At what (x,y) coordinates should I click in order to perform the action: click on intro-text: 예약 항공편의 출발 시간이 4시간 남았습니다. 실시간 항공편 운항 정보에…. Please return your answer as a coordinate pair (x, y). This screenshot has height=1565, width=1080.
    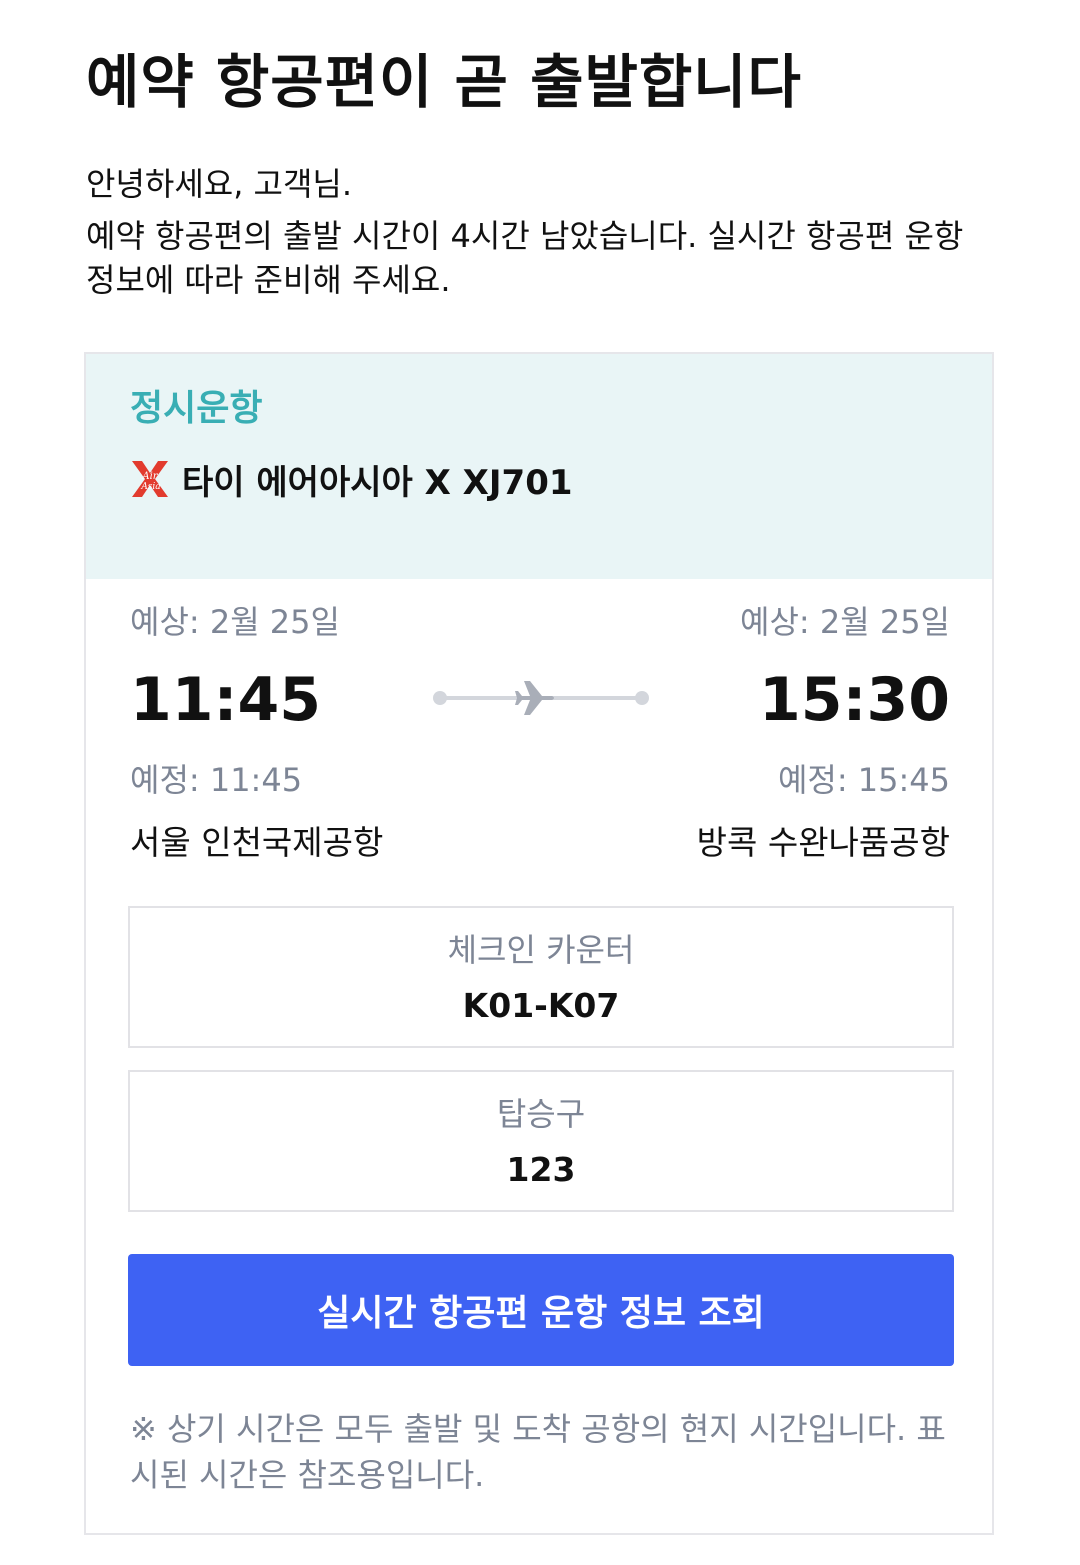
    Looking at the image, I should click on (525, 258).